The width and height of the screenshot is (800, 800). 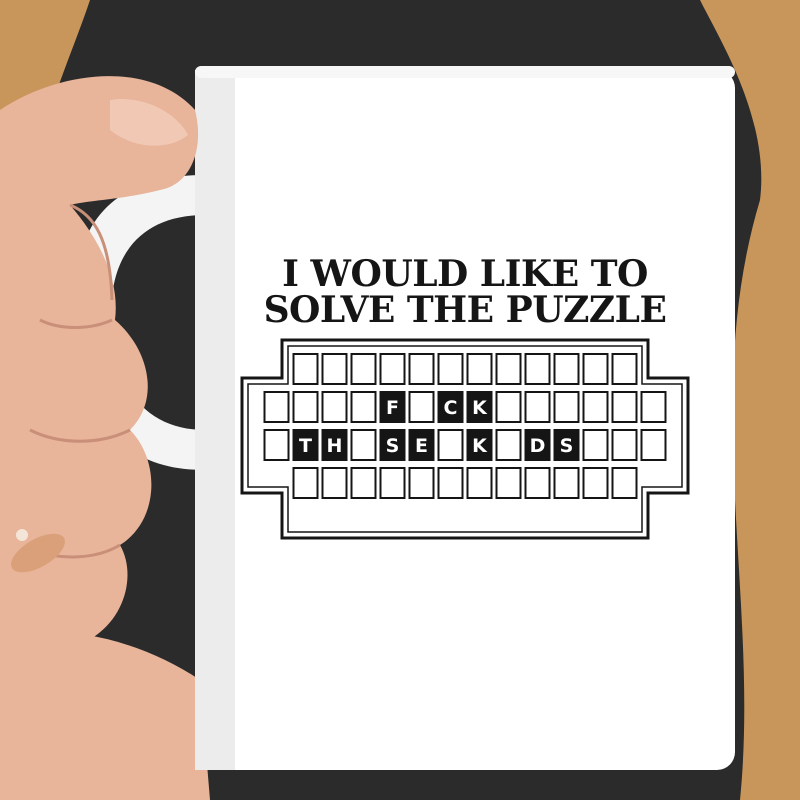 What do you see at coordinates (215, 420) in the screenshot?
I see `mug-shading` at bounding box center [215, 420].